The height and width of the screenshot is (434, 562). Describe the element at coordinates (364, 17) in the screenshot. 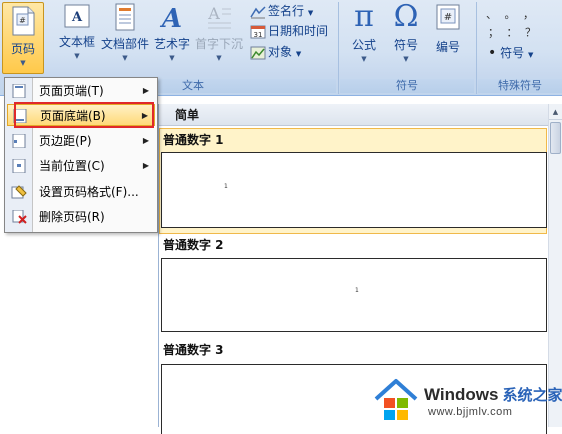

I see `pi-icon: π` at that location.